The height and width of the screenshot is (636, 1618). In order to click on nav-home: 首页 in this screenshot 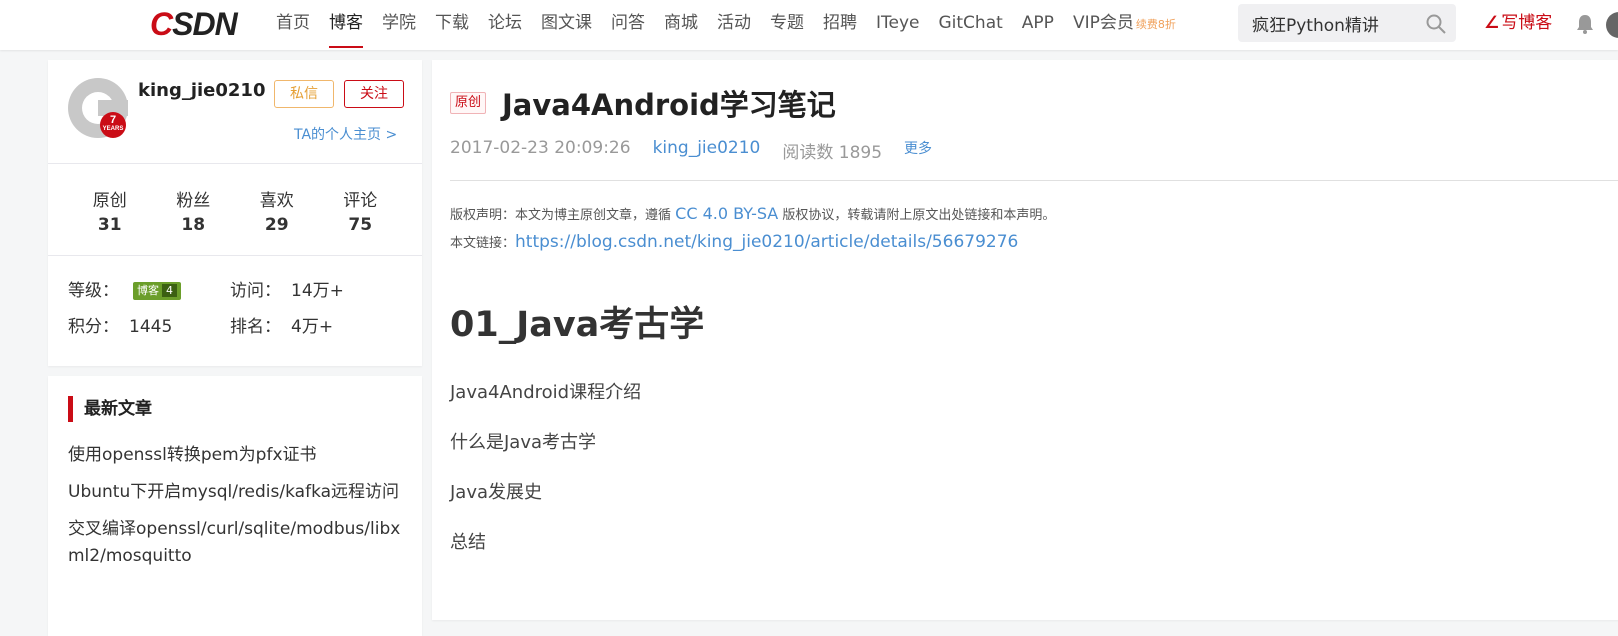, I will do `click(293, 24)`.